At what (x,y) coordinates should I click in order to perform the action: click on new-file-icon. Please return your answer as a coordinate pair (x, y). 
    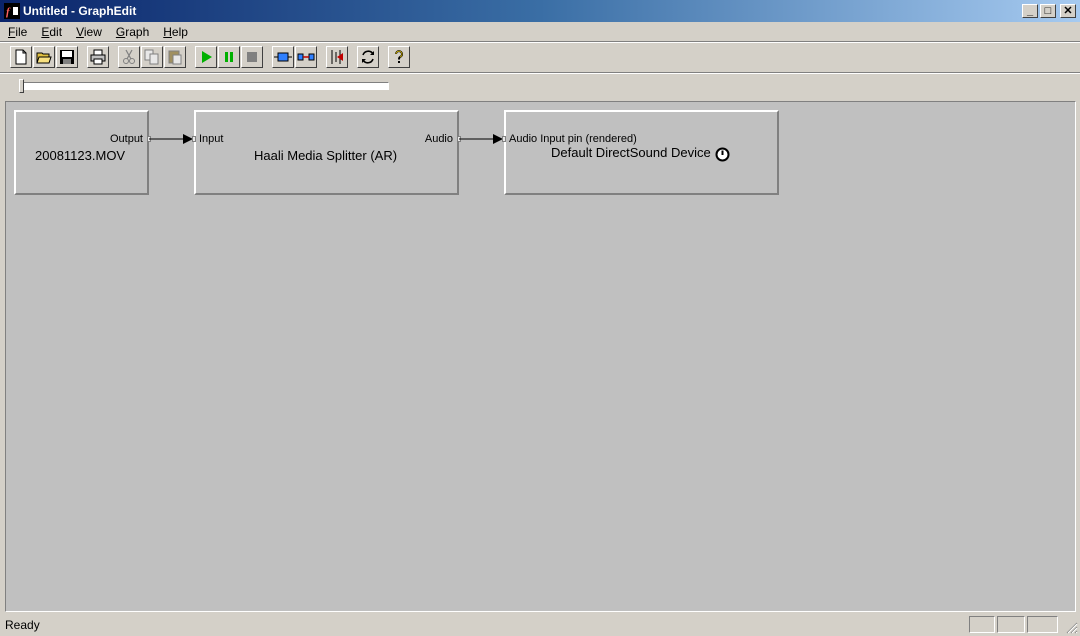
    Looking at the image, I should click on (21, 57).